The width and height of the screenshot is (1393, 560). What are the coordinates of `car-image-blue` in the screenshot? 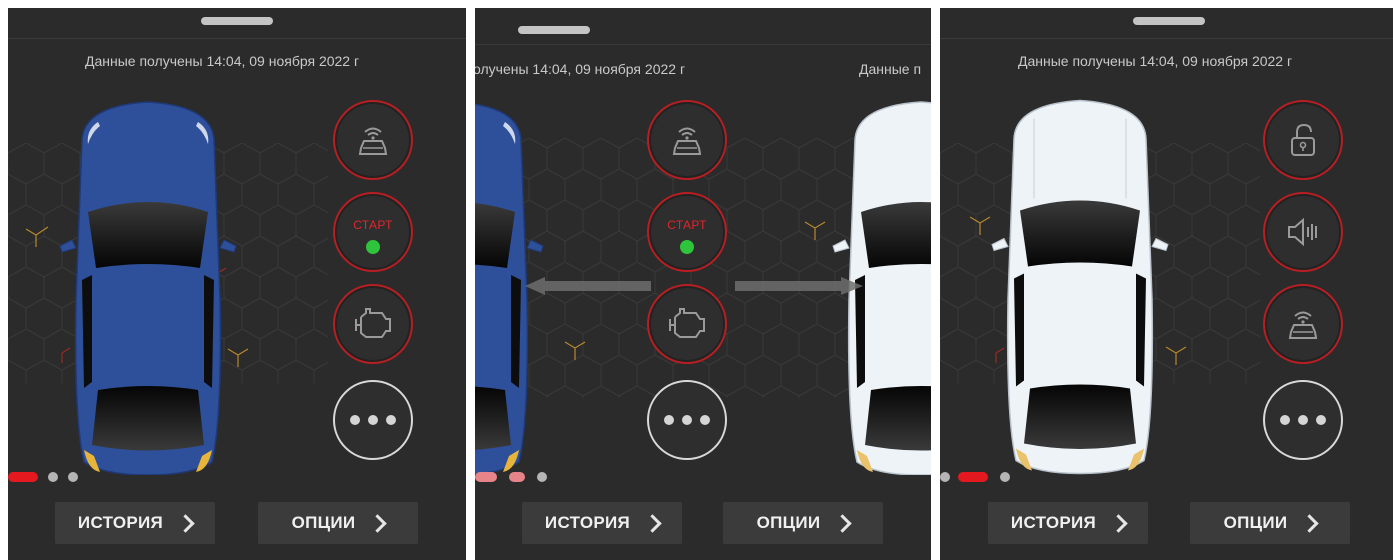 It's located at (148, 288).